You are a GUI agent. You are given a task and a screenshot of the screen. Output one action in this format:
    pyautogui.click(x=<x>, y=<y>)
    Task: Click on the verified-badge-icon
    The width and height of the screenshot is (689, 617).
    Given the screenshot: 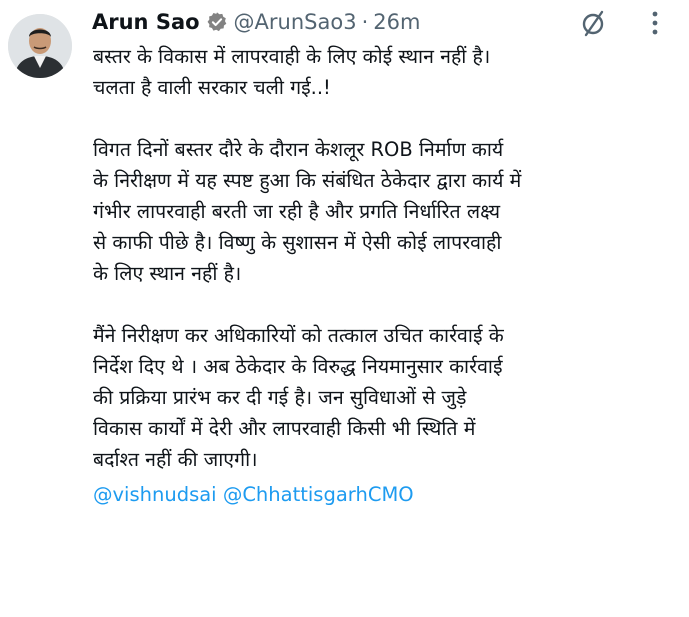 What is the action you would take?
    pyautogui.click(x=217, y=22)
    